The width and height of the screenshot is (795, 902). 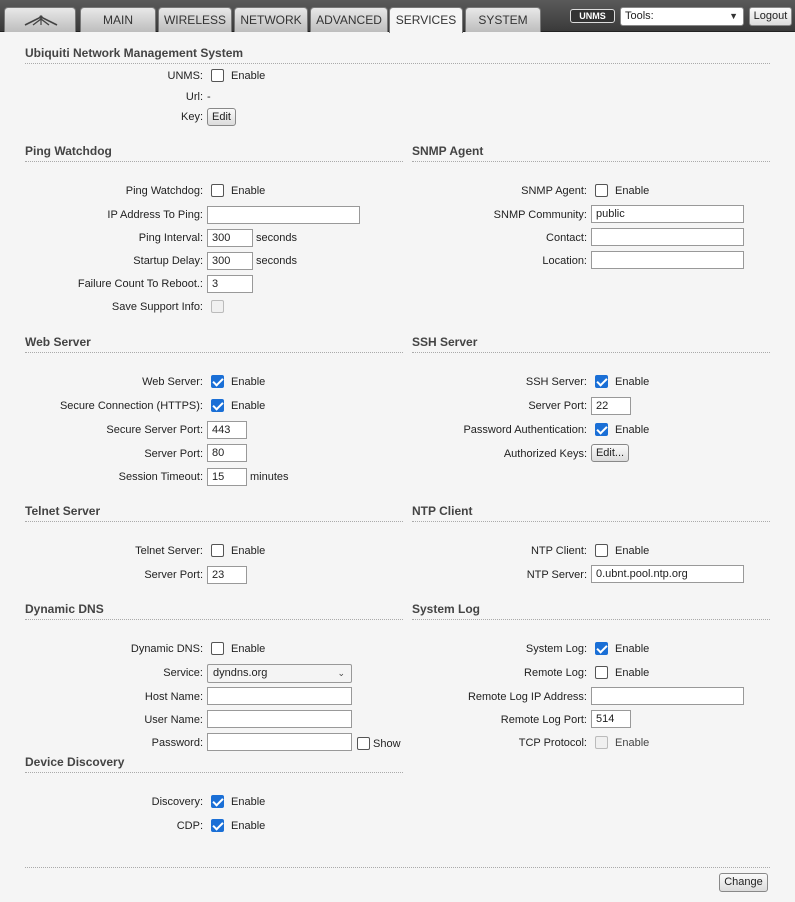 What do you see at coordinates (540, 215) in the screenshot?
I see `snmp-community-label: SNMP Community:` at bounding box center [540, 215].